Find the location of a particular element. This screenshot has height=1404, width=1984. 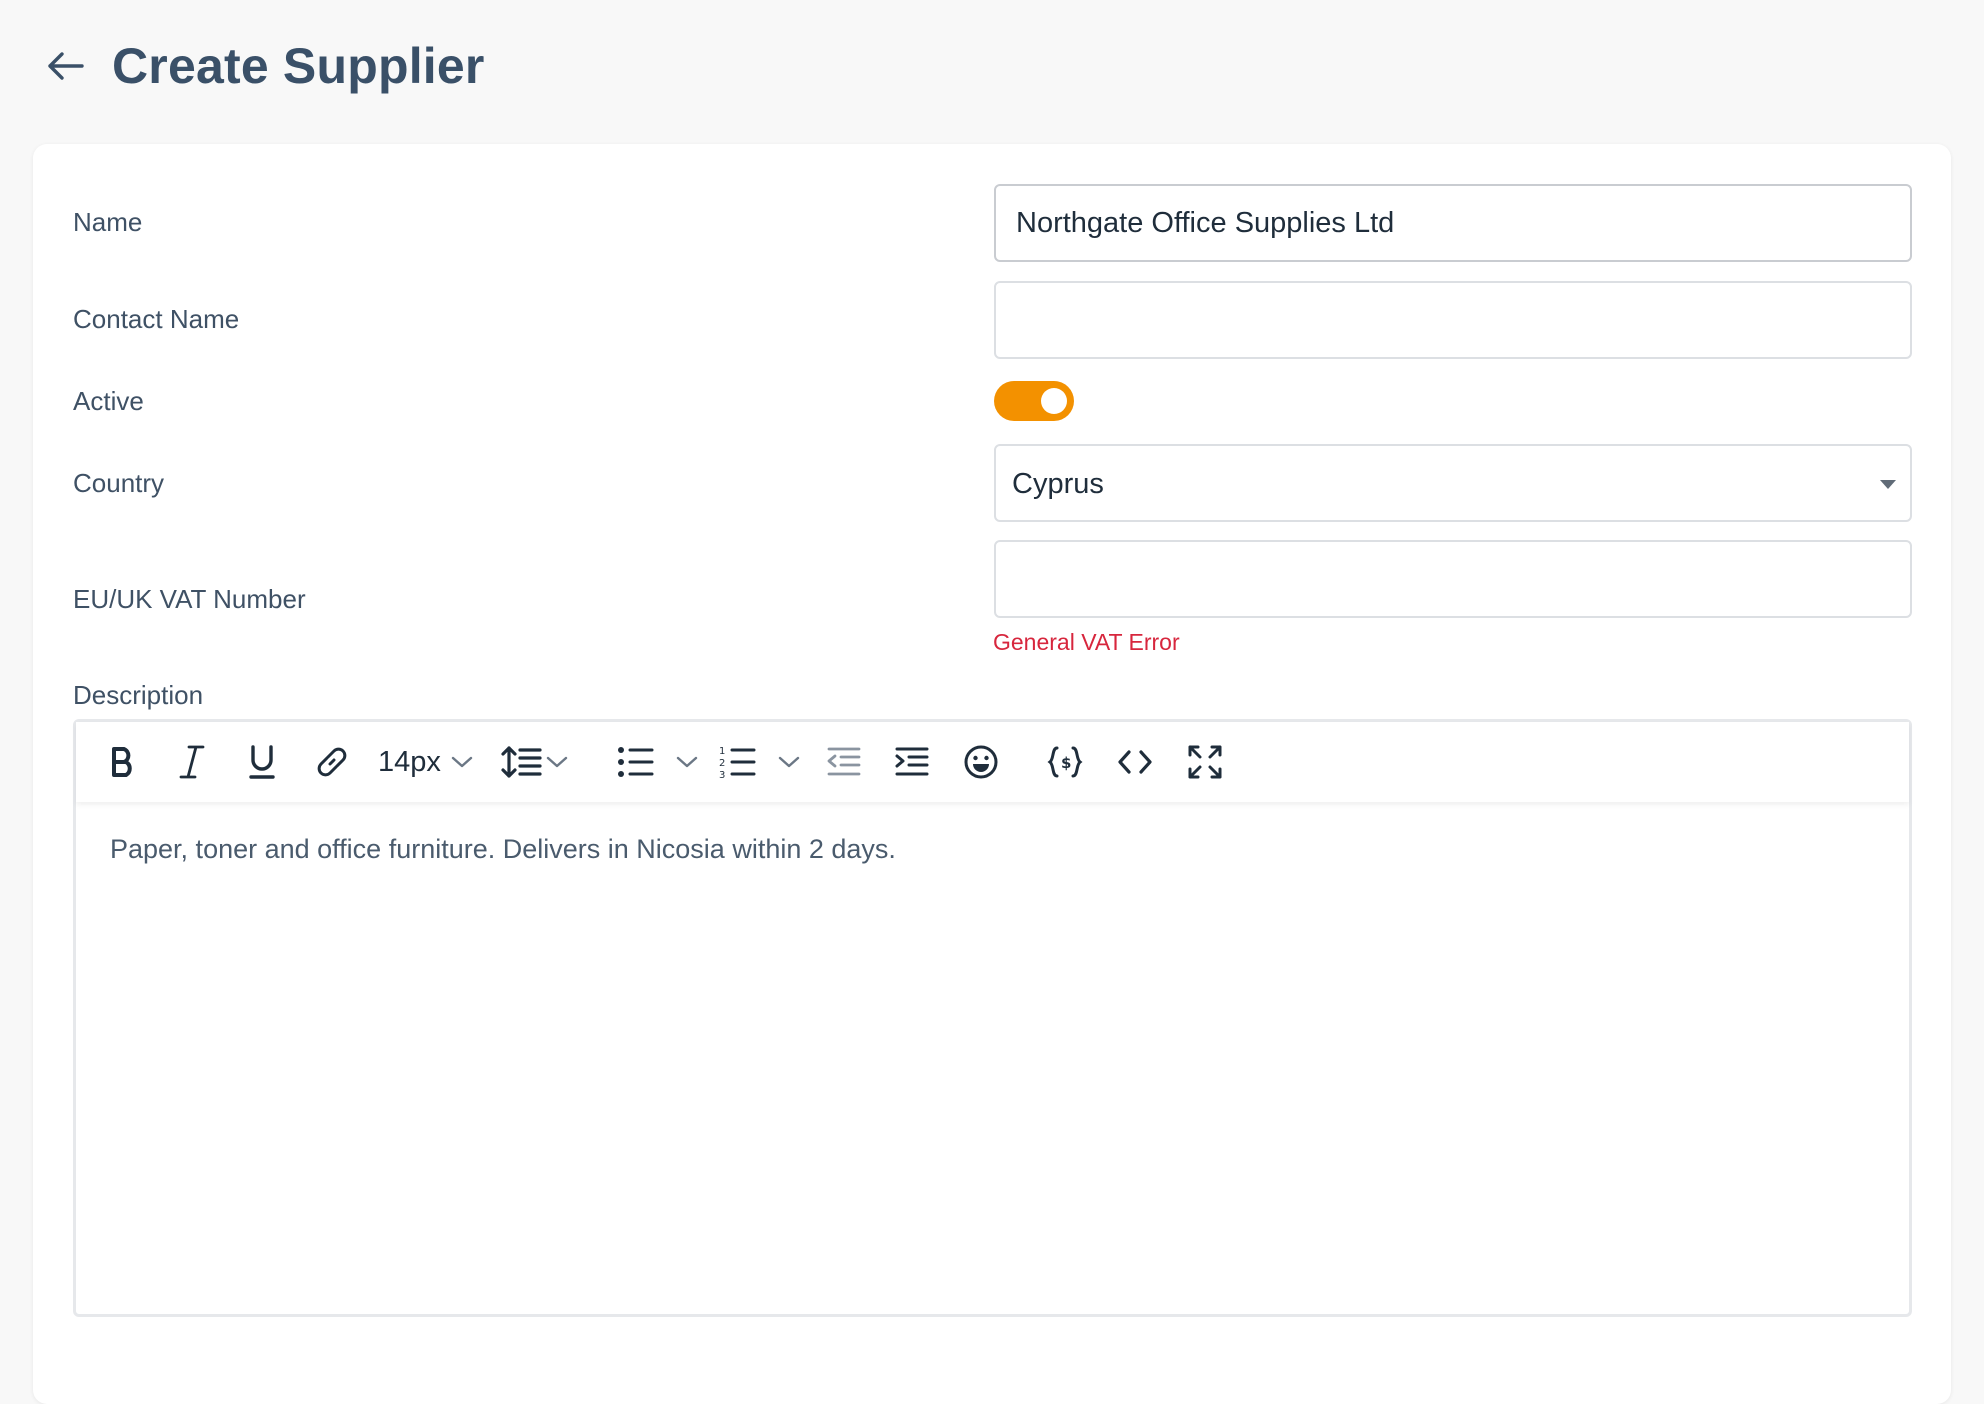

code-view-button is located at coordinates (1135, 762).